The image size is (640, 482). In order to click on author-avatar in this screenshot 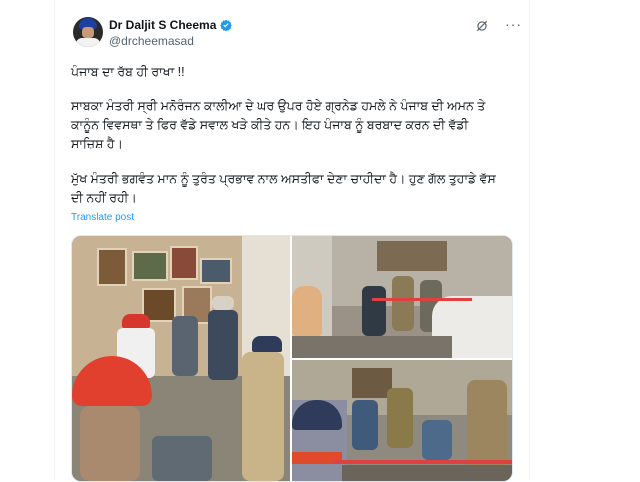, I will do `click(88, 32)`.